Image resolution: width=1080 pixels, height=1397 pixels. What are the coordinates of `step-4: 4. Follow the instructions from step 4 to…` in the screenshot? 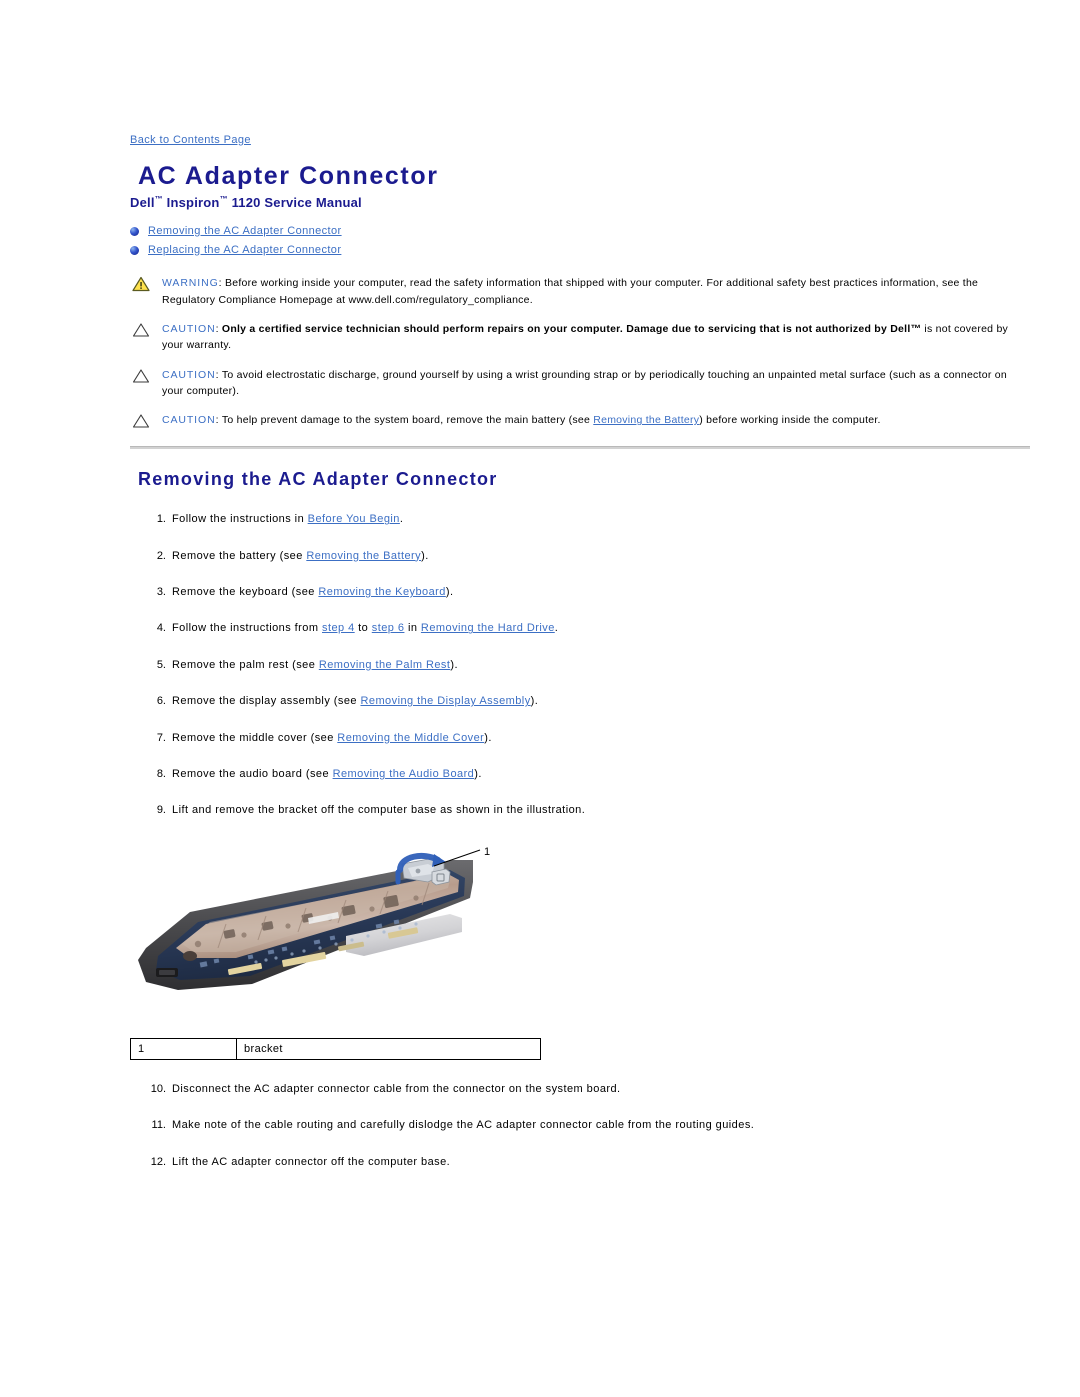 It's located at (580, 628).